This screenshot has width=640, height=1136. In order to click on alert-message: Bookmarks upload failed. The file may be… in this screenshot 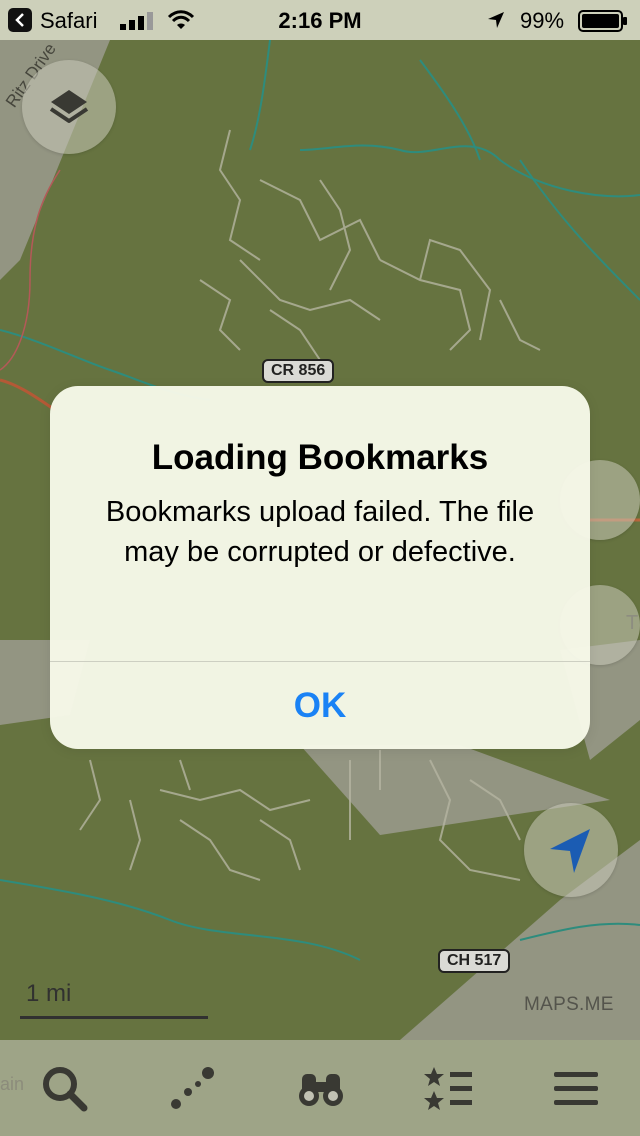, I will do `click(320, 532)`.